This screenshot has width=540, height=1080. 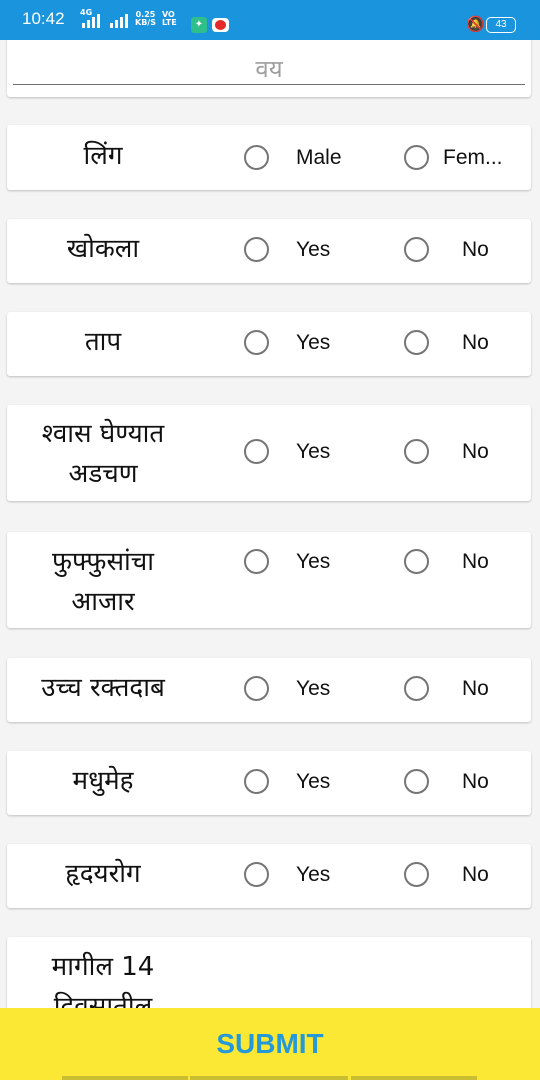 I want to click on status-bar: 10:42 4G 0.25 KB/S VO LTE ✦ 🔕 43, so click(x=270, y=20).